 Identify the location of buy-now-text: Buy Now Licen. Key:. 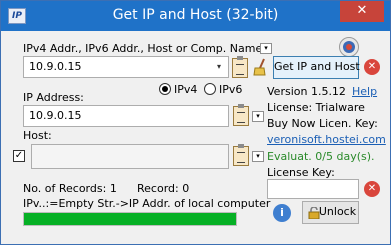
(322, 123).